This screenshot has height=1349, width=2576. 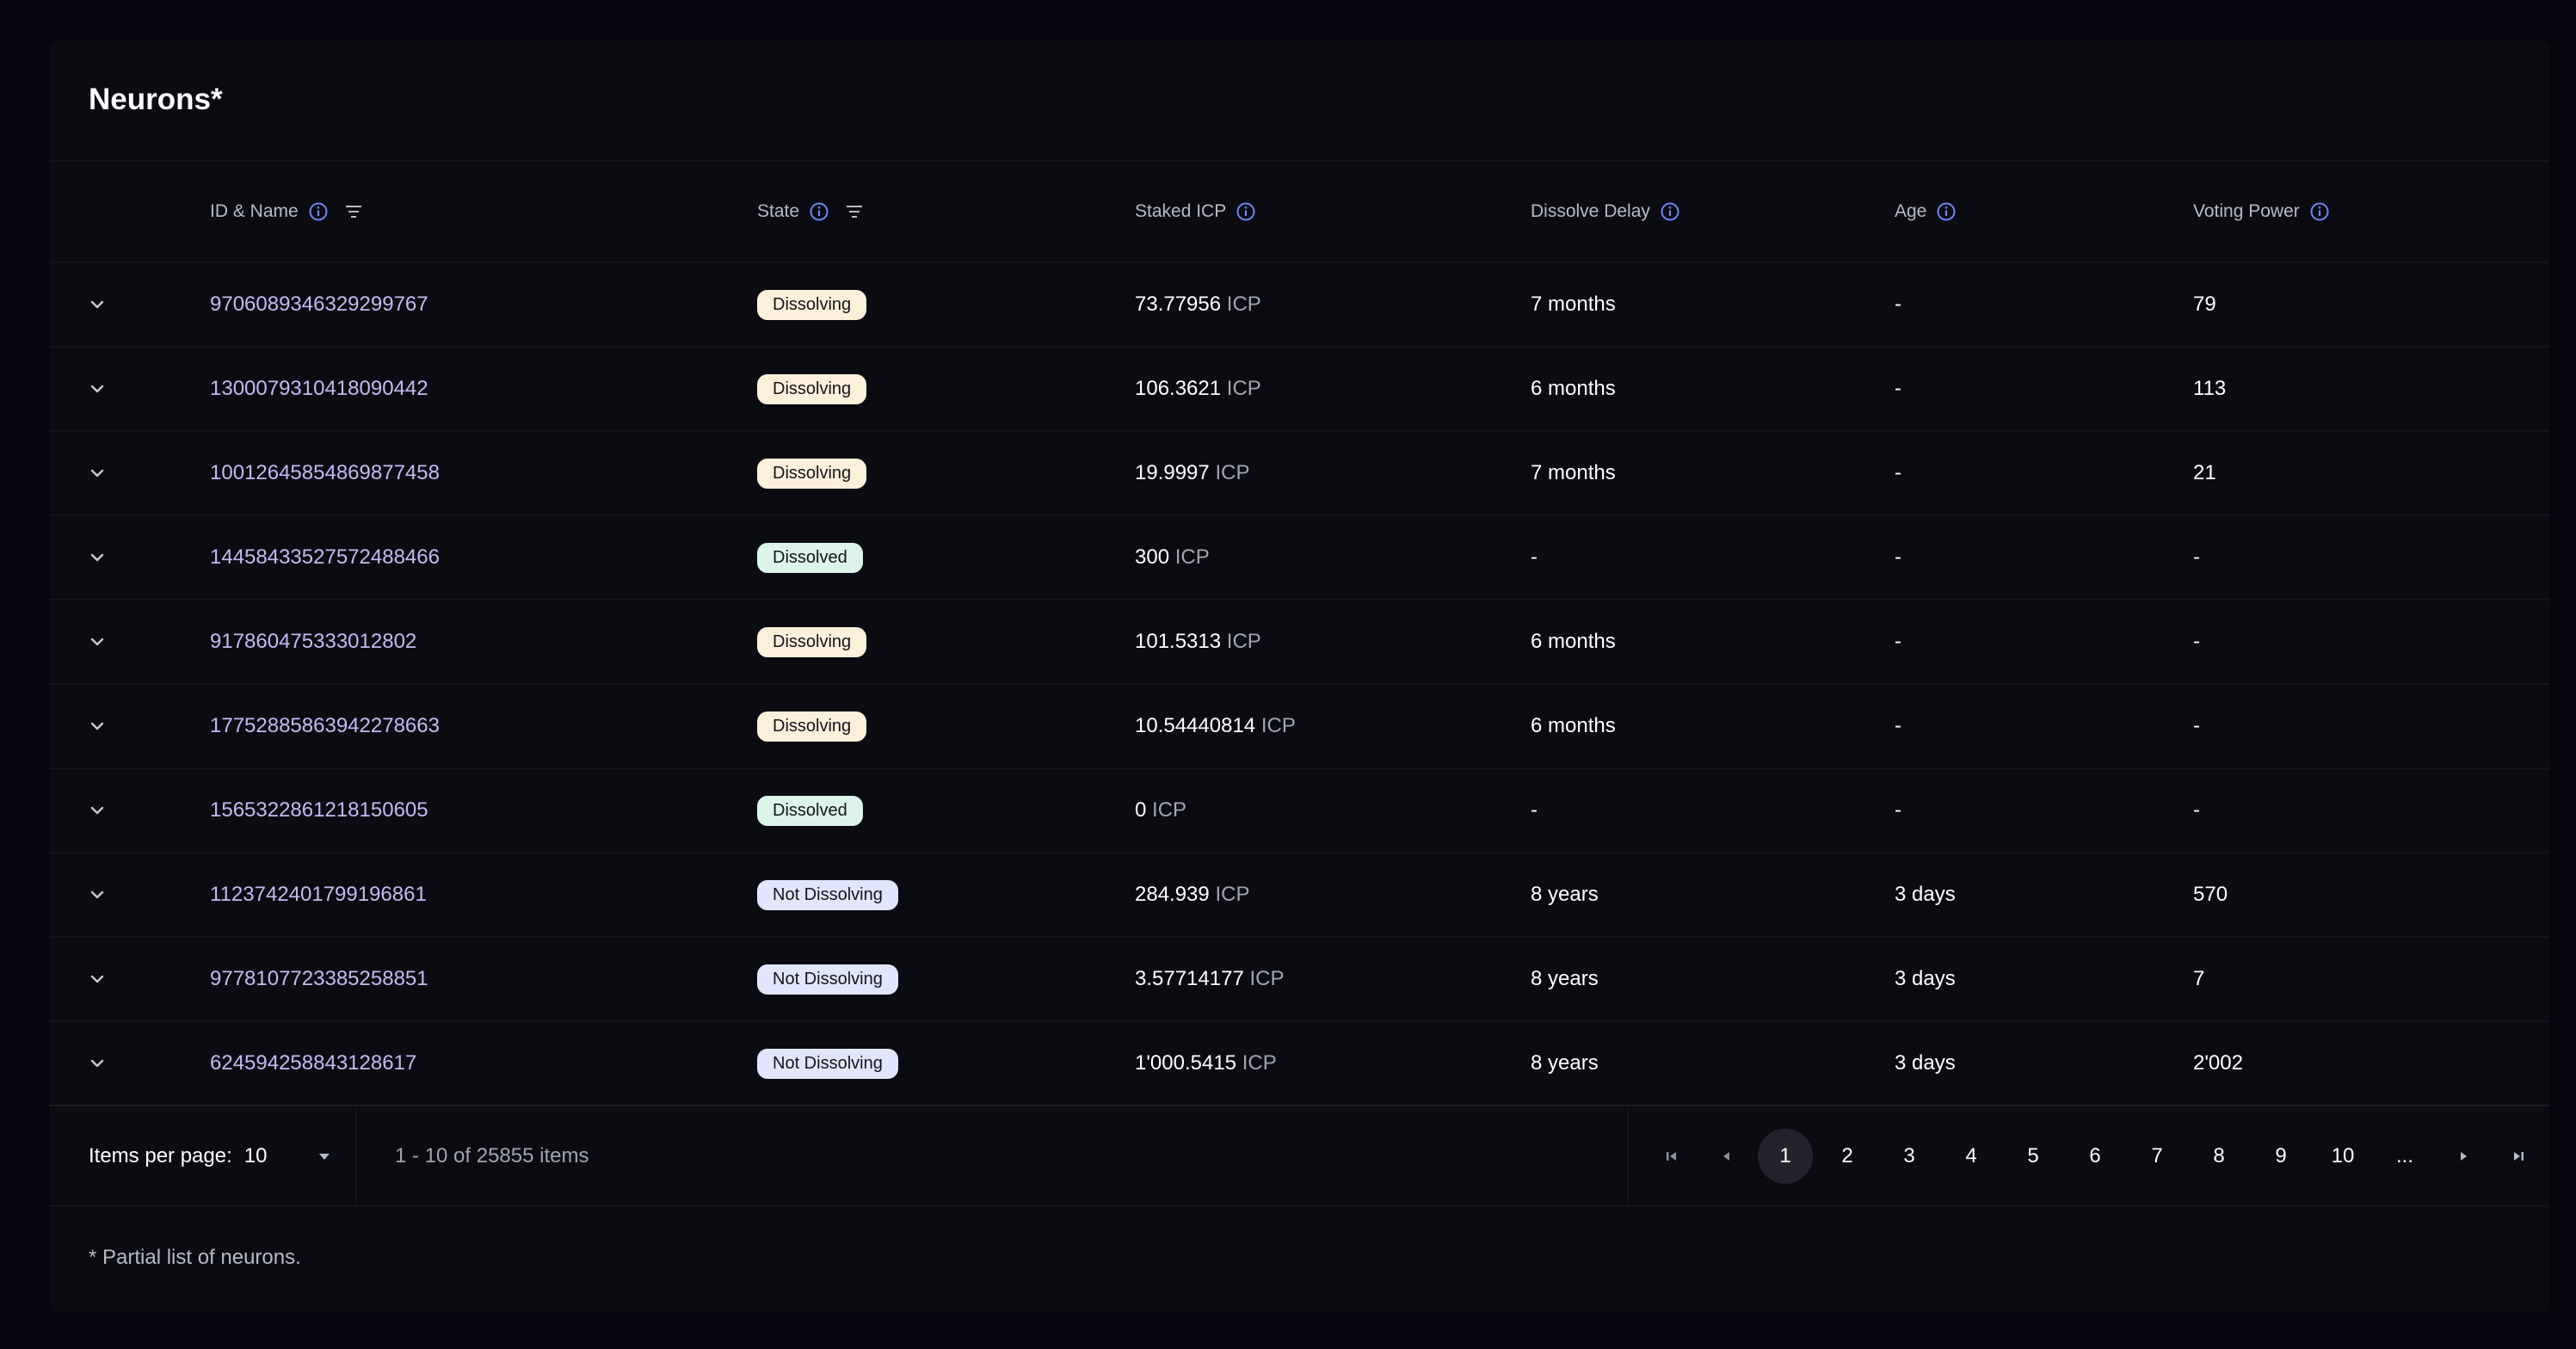 What do you see at coordinates (2371, 980) in the screenshot?
I see `voting-power-cell: 7` at bounding box center [2371, 980].